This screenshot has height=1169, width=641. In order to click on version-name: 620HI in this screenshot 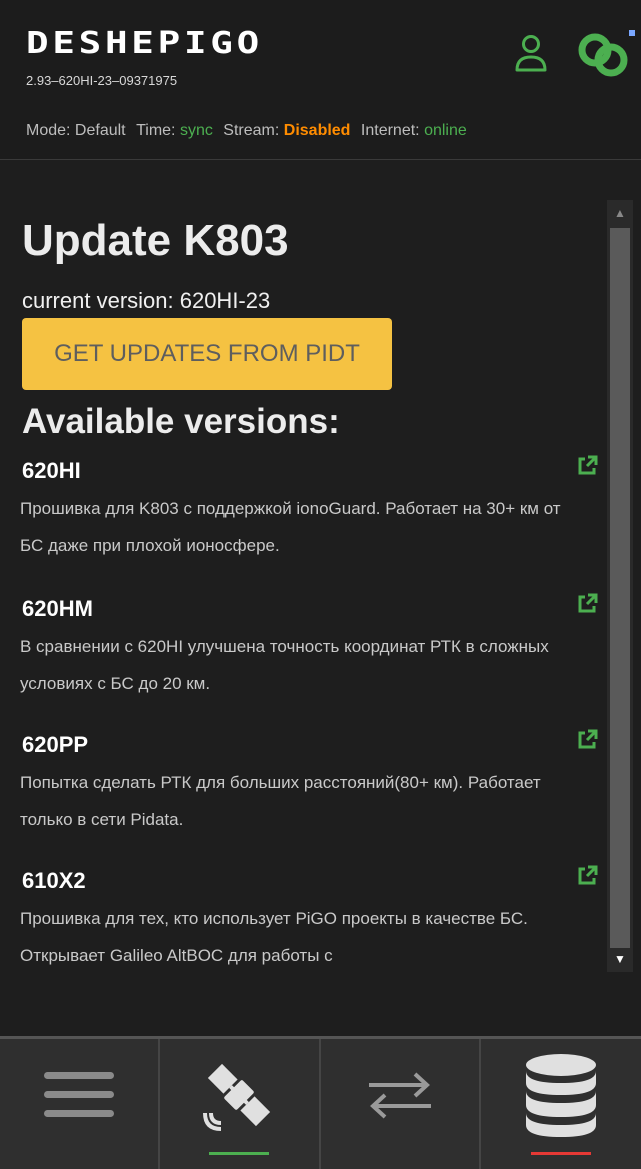, I will do `click(51, 470)`.